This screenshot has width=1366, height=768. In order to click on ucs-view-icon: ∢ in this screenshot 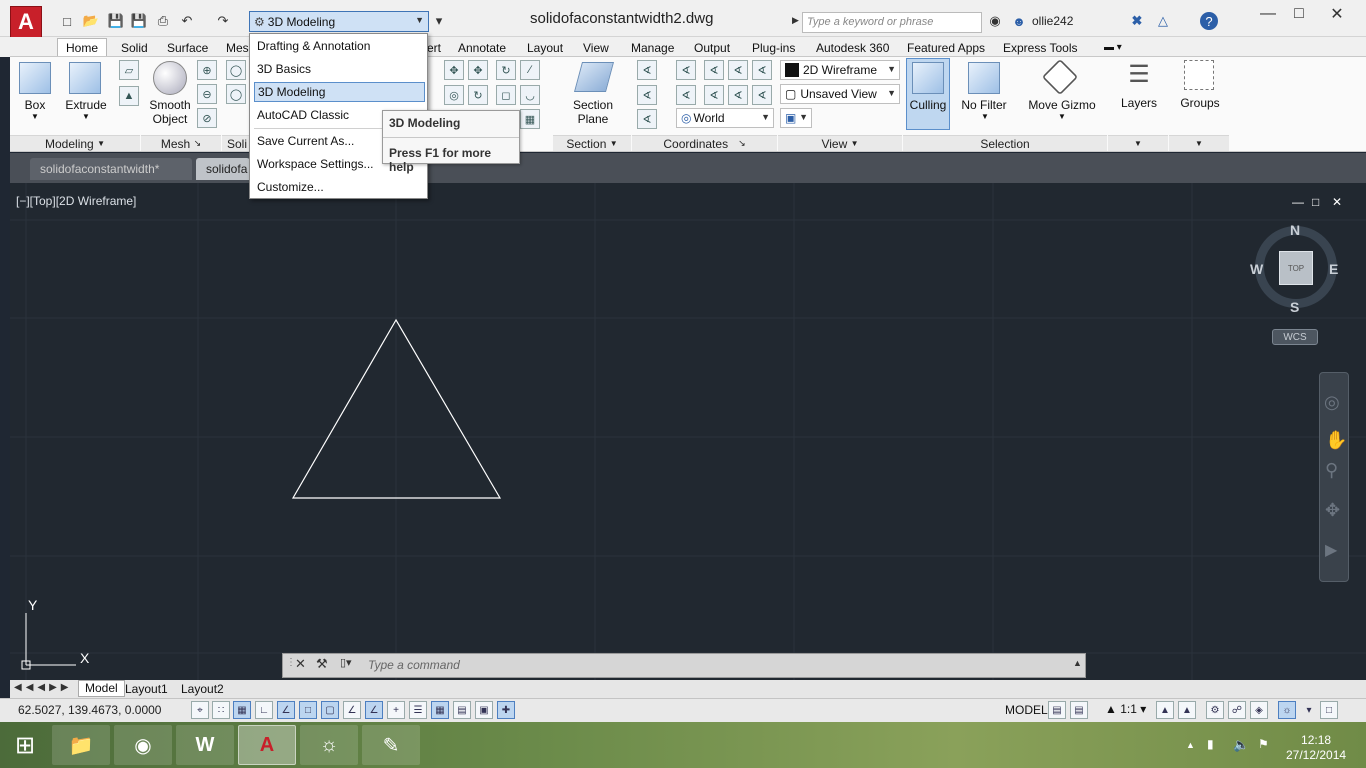, I will do `click(714, 95)`.